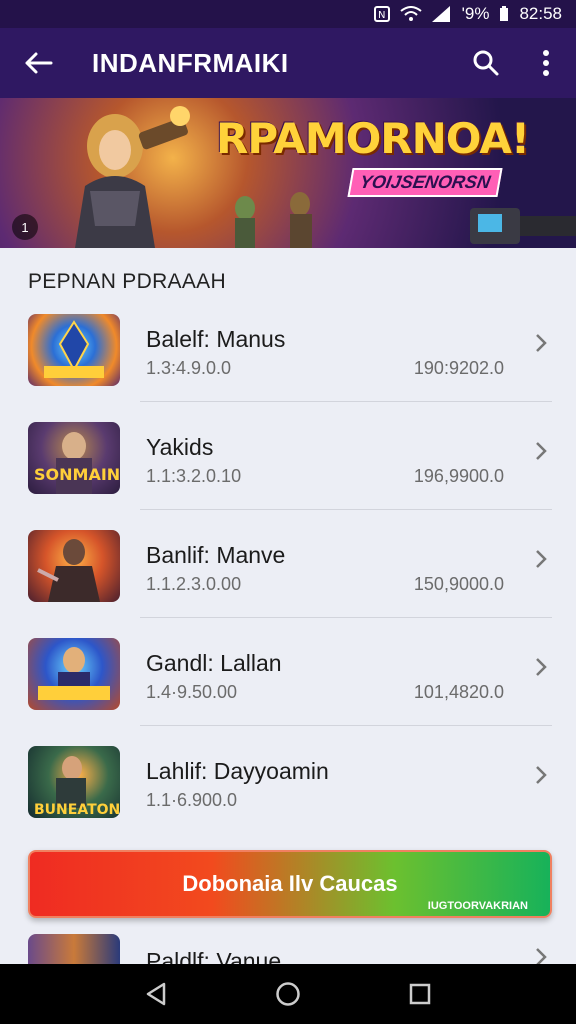 The image size is (576, 1024). I want to click on arrow-left-icon, so click(39, 63).